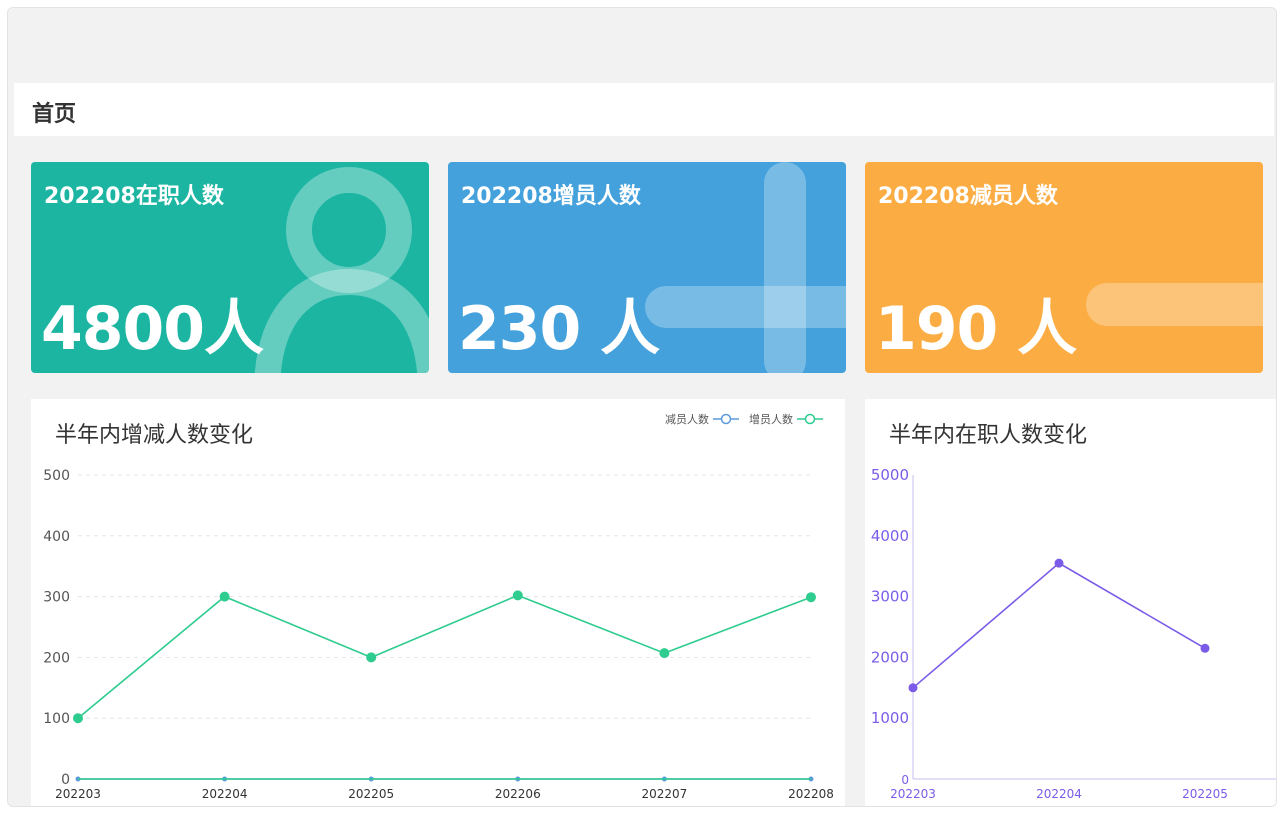 The width and height of the screenshot is (1288, 818). I want to click on x-tick-label: 202206, so click(518, 794).